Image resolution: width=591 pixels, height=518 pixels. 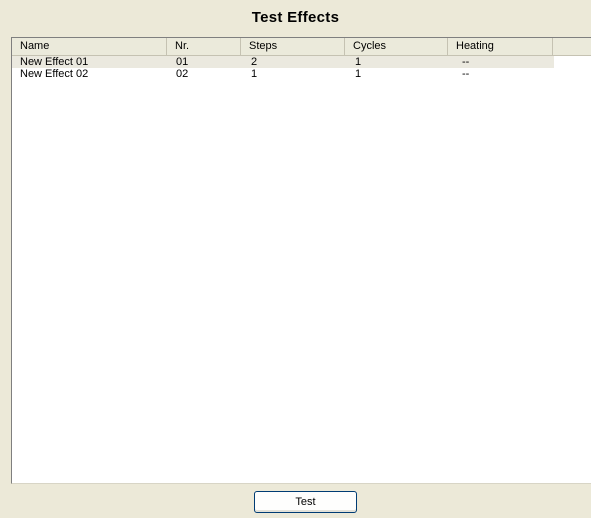 I want to click on column-header-nr: Nr., so click(x=204, y=46).